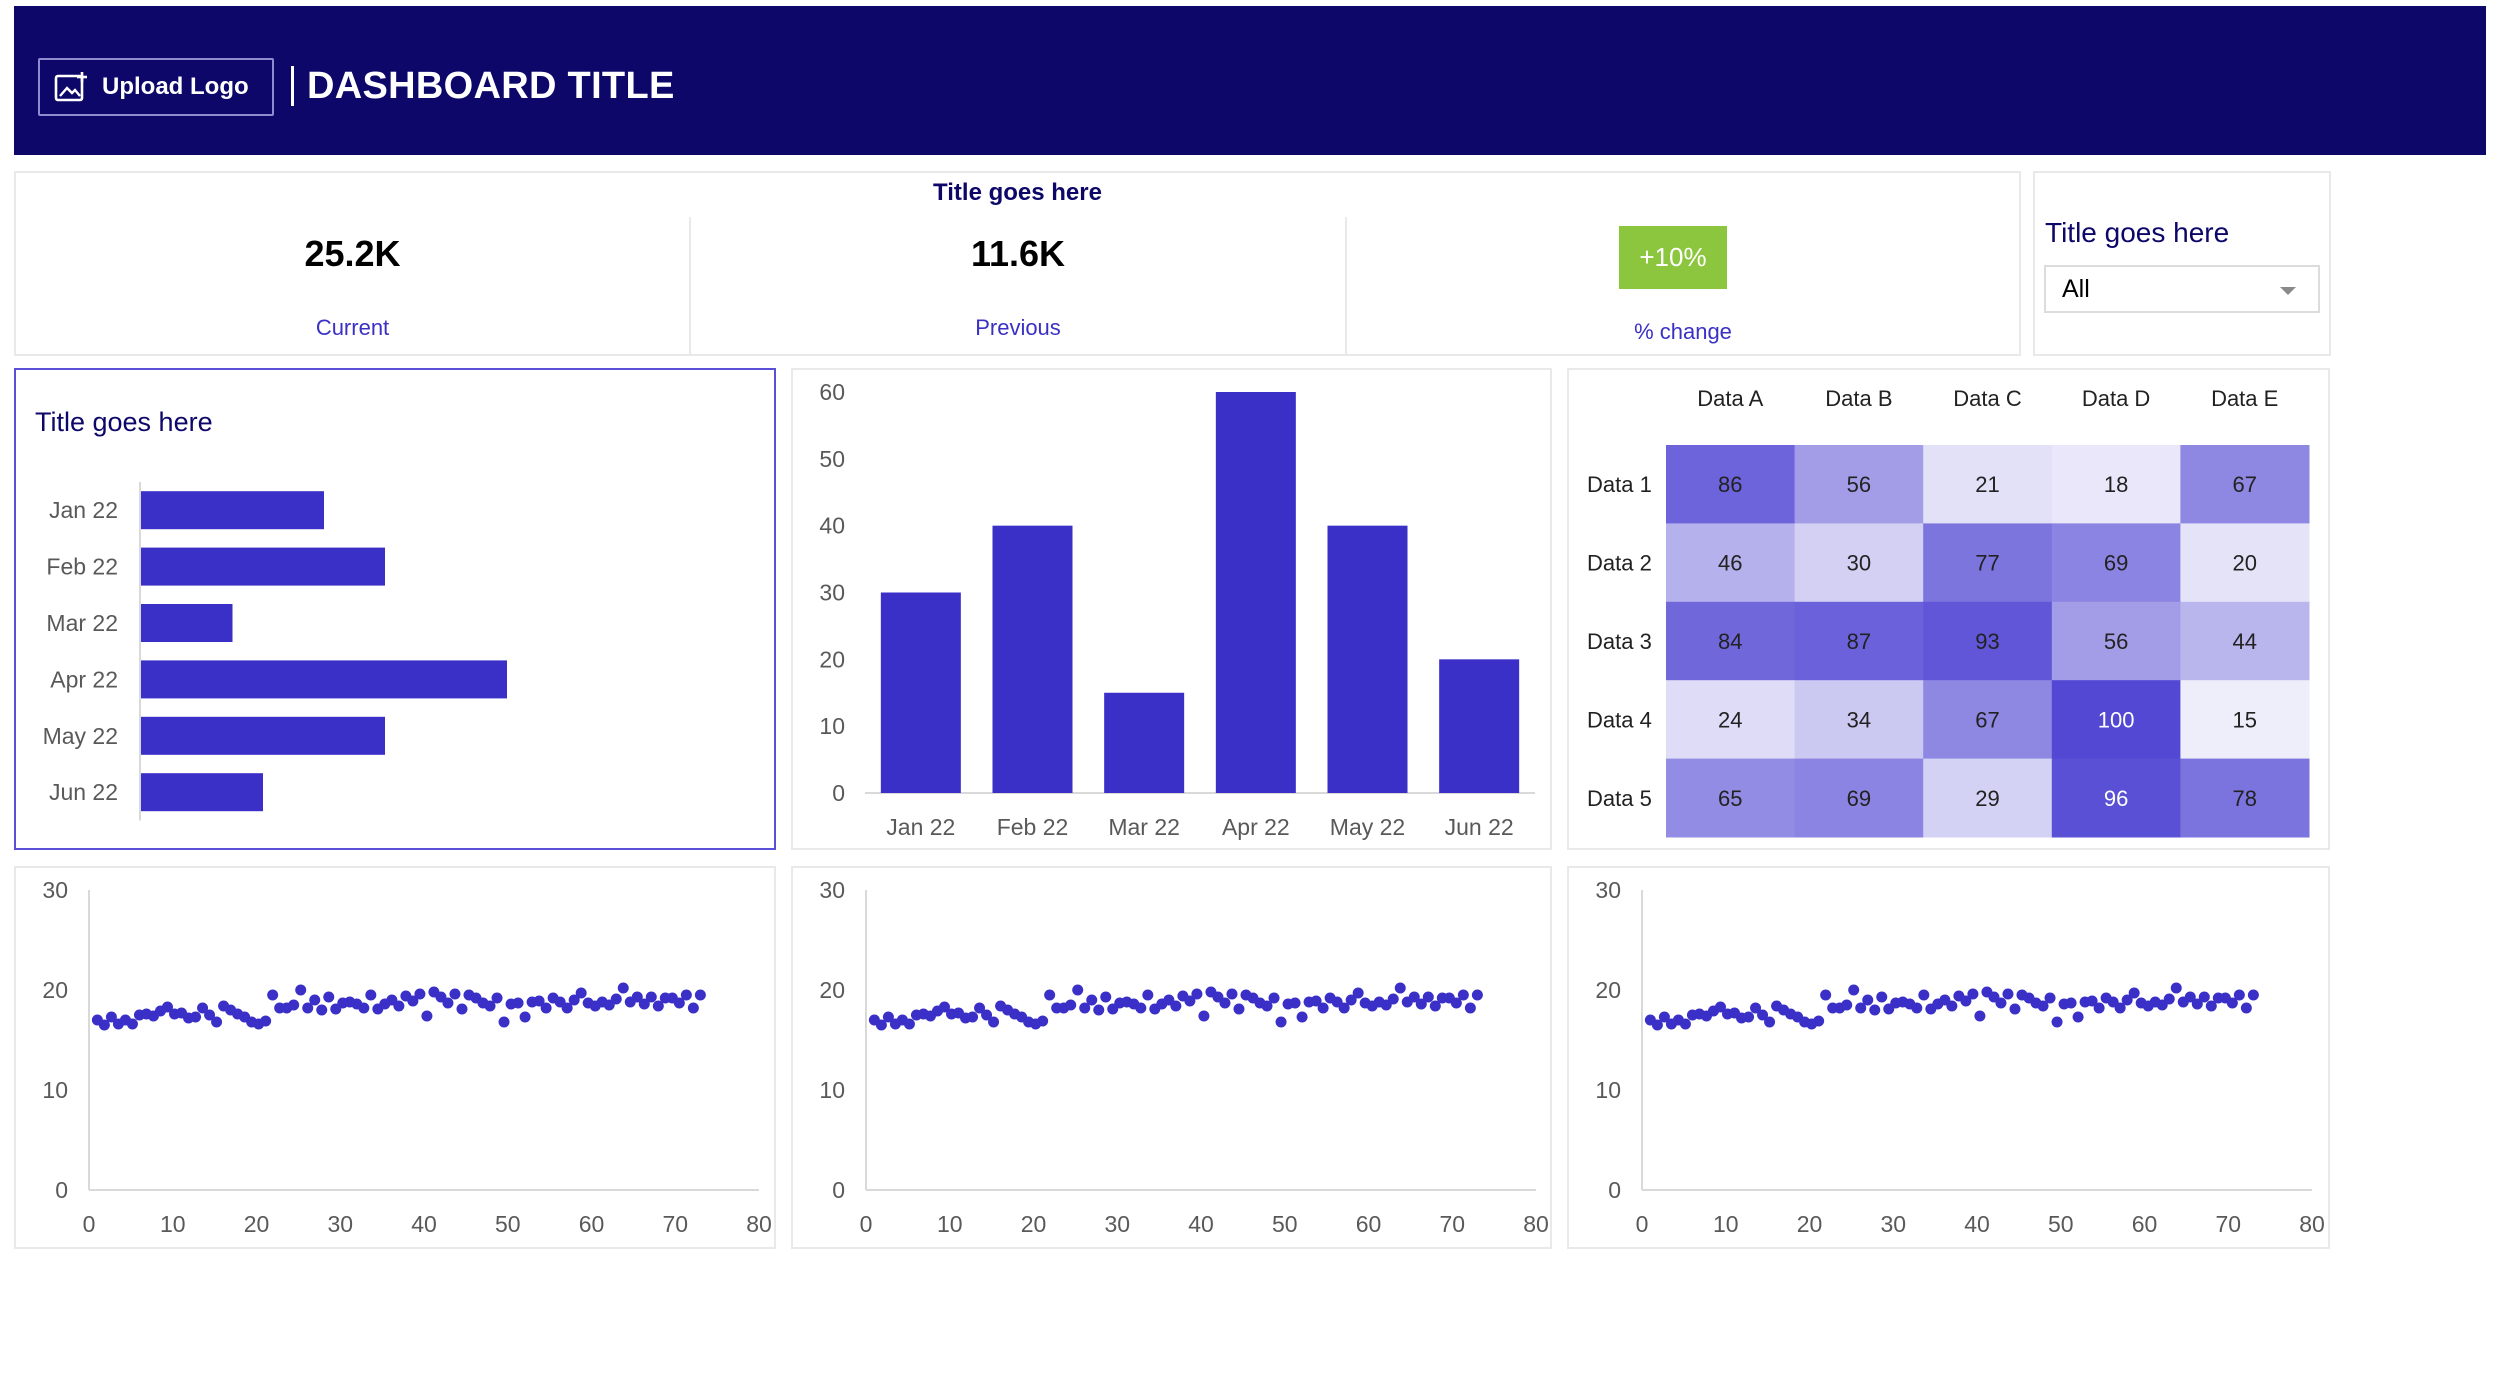 This screenshot has width=2505, height=1385. I want to click on scatter-chart-3: 0 10 20 30 0 10 20 30 40 50 60 70 80, so click(1959, 1057).